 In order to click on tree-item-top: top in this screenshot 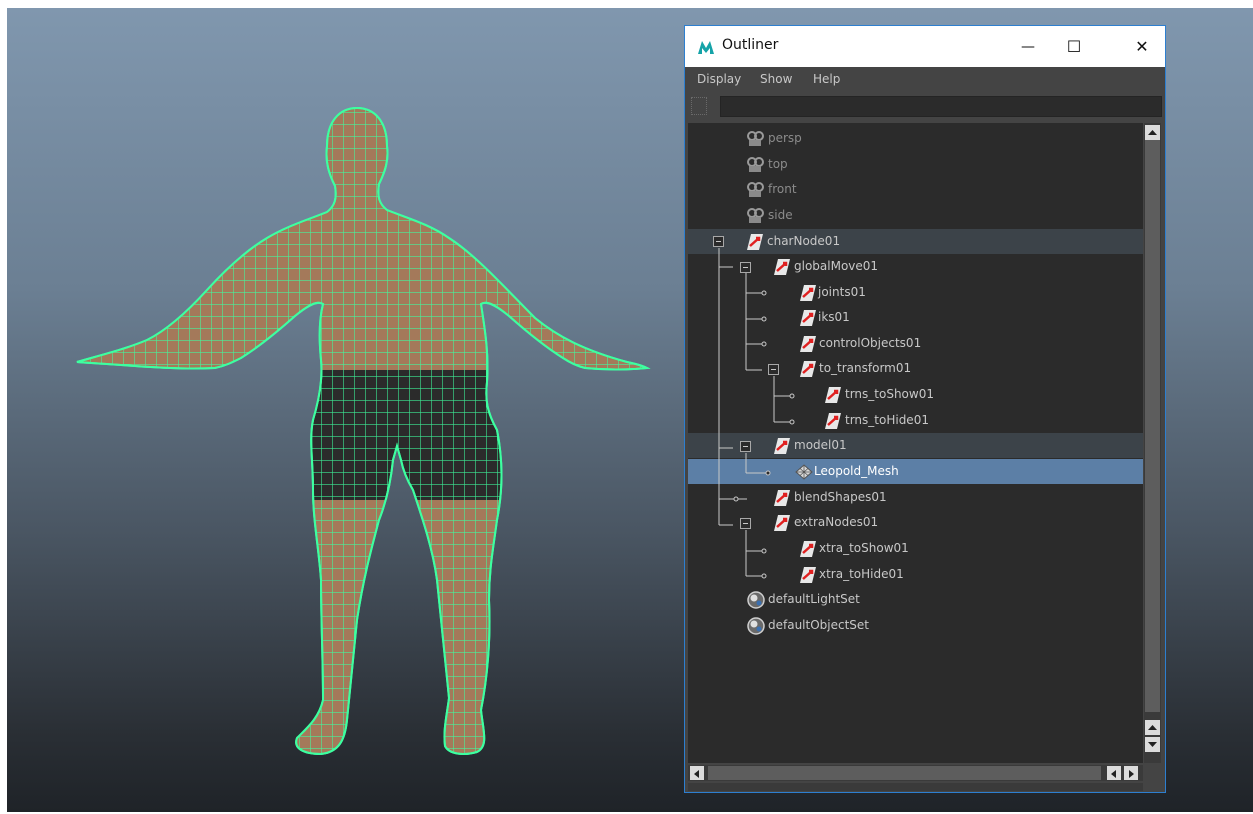, I will do `click(915, 164)`.